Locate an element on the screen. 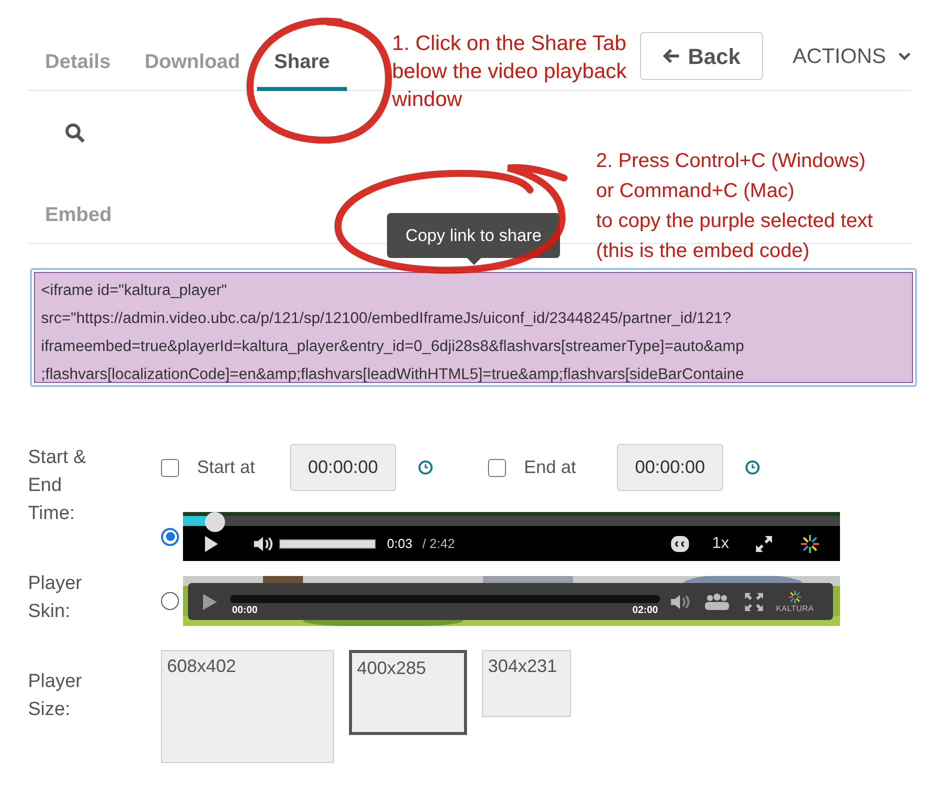 This screenshot has width=939, height=793. skin-label: Player Skin: is located at coordinates (55, 598).